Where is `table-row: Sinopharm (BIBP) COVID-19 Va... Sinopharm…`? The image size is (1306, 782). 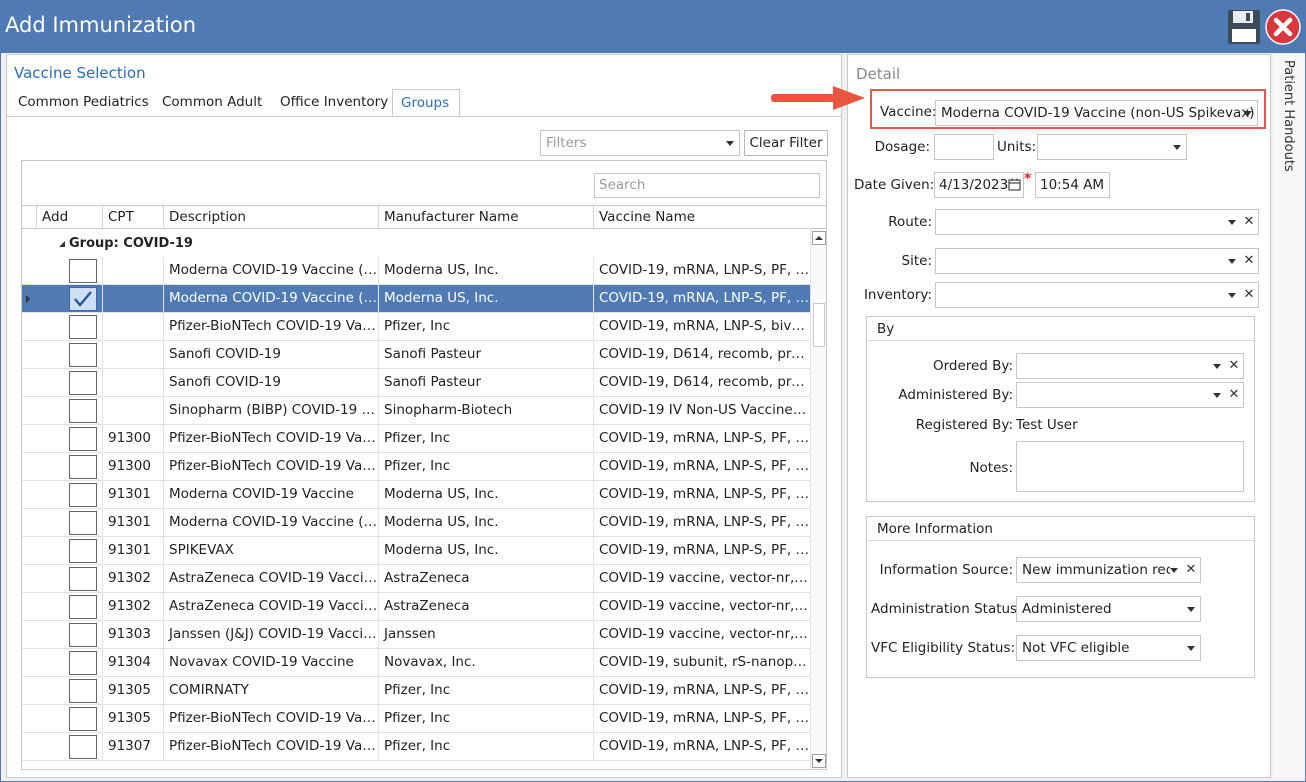 table-row: Sinopharm (BIBP) COVID-19 Va... Sinopharm… is located at coordinates (416, 411).